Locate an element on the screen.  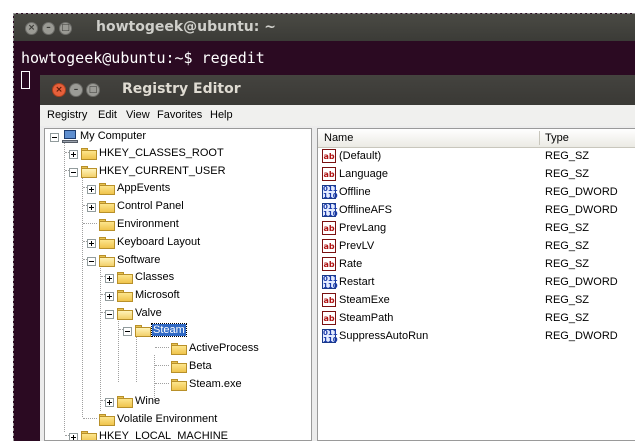
tree-node-label: Keyboard Layout is located at coordinates (159, 242).